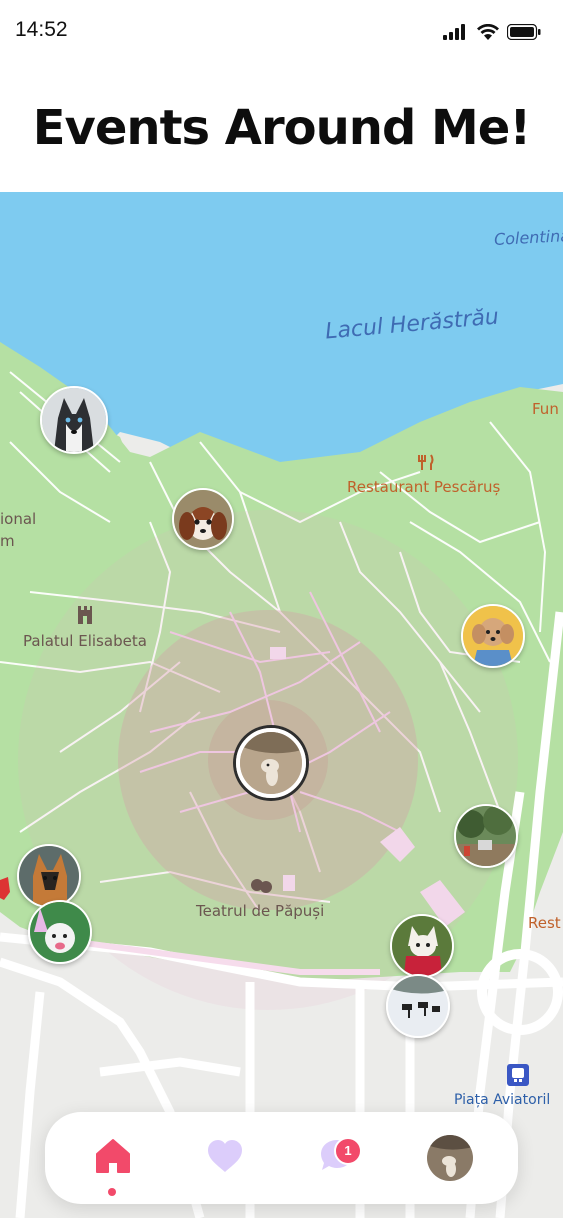 The height and width of the screenshot is (1218, 563). What do you see at coordinates (348, 1151) in the screenshot?
I see `messages-badge: 1` at bounding box center [348, 1151].